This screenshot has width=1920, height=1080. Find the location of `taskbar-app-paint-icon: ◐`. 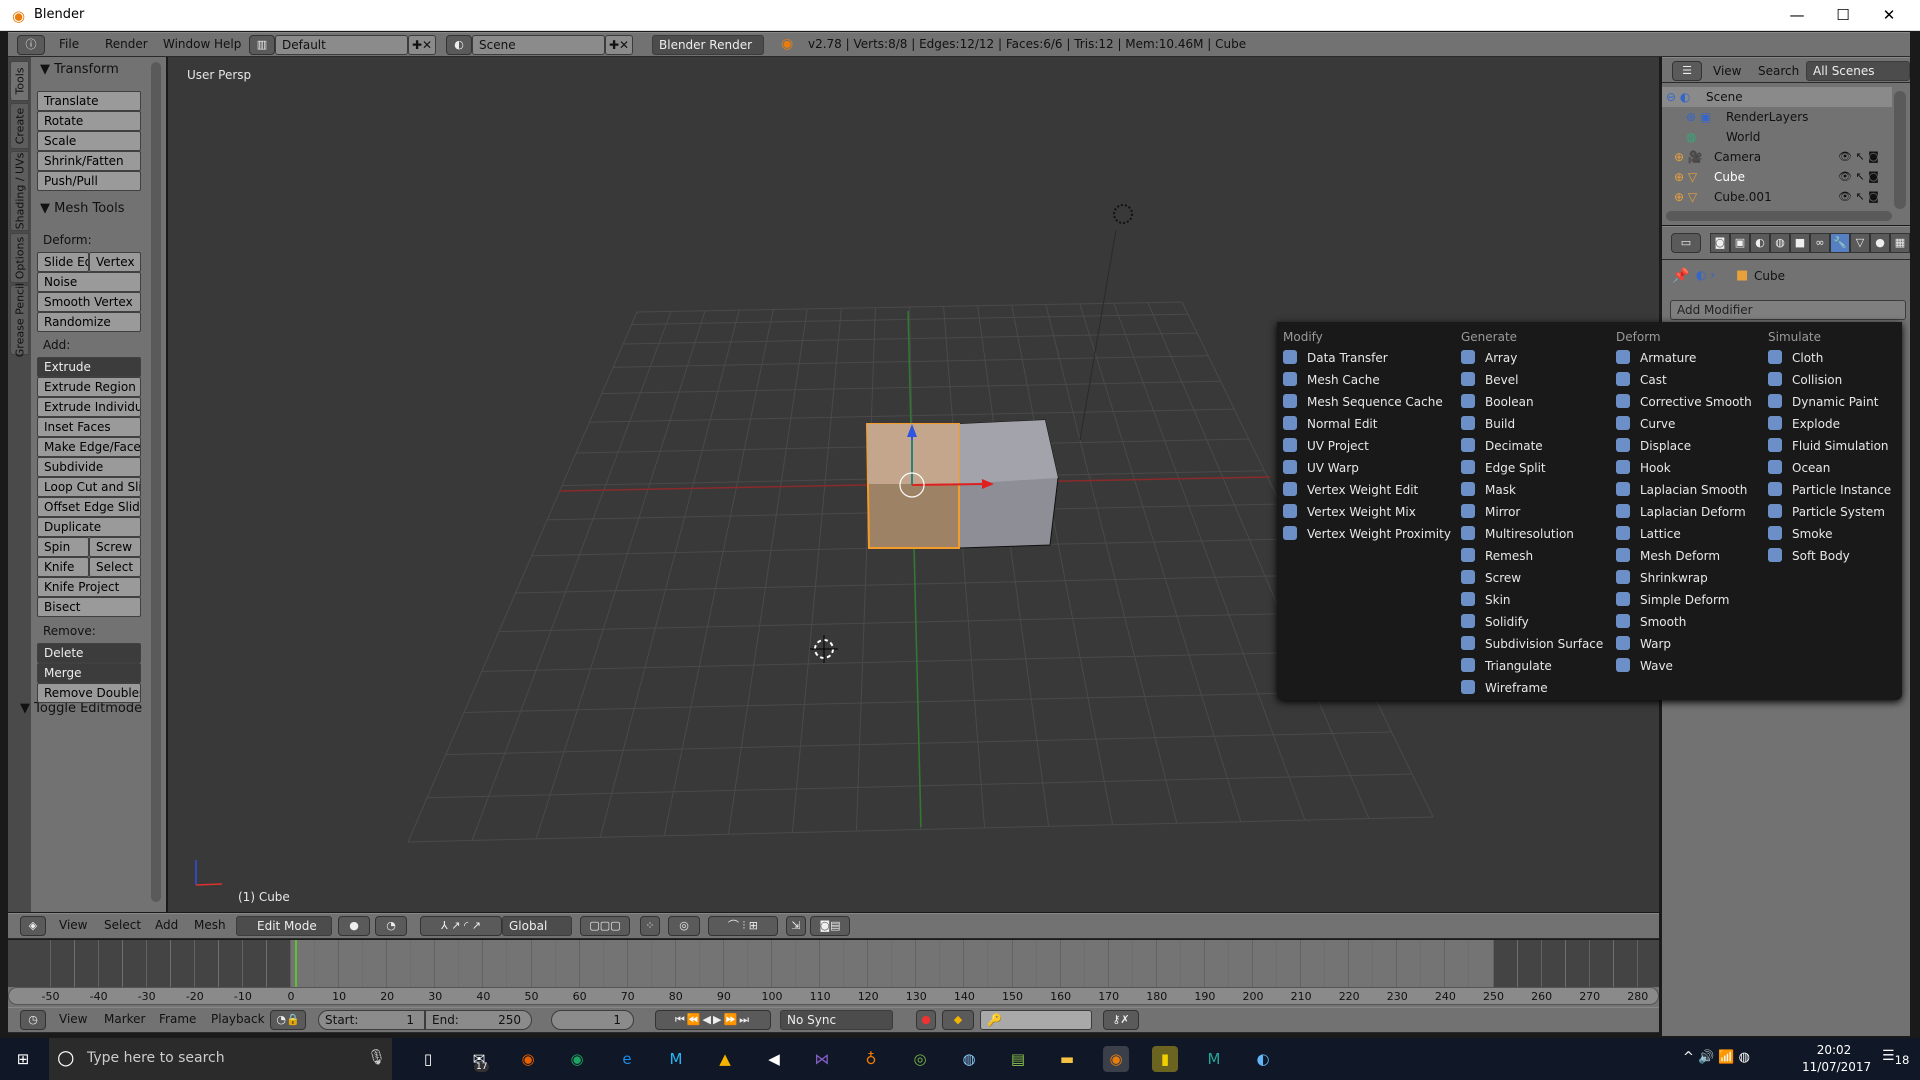

taskbar-app-paint-icon: ◐ is located at coordinates (1263, 1059).